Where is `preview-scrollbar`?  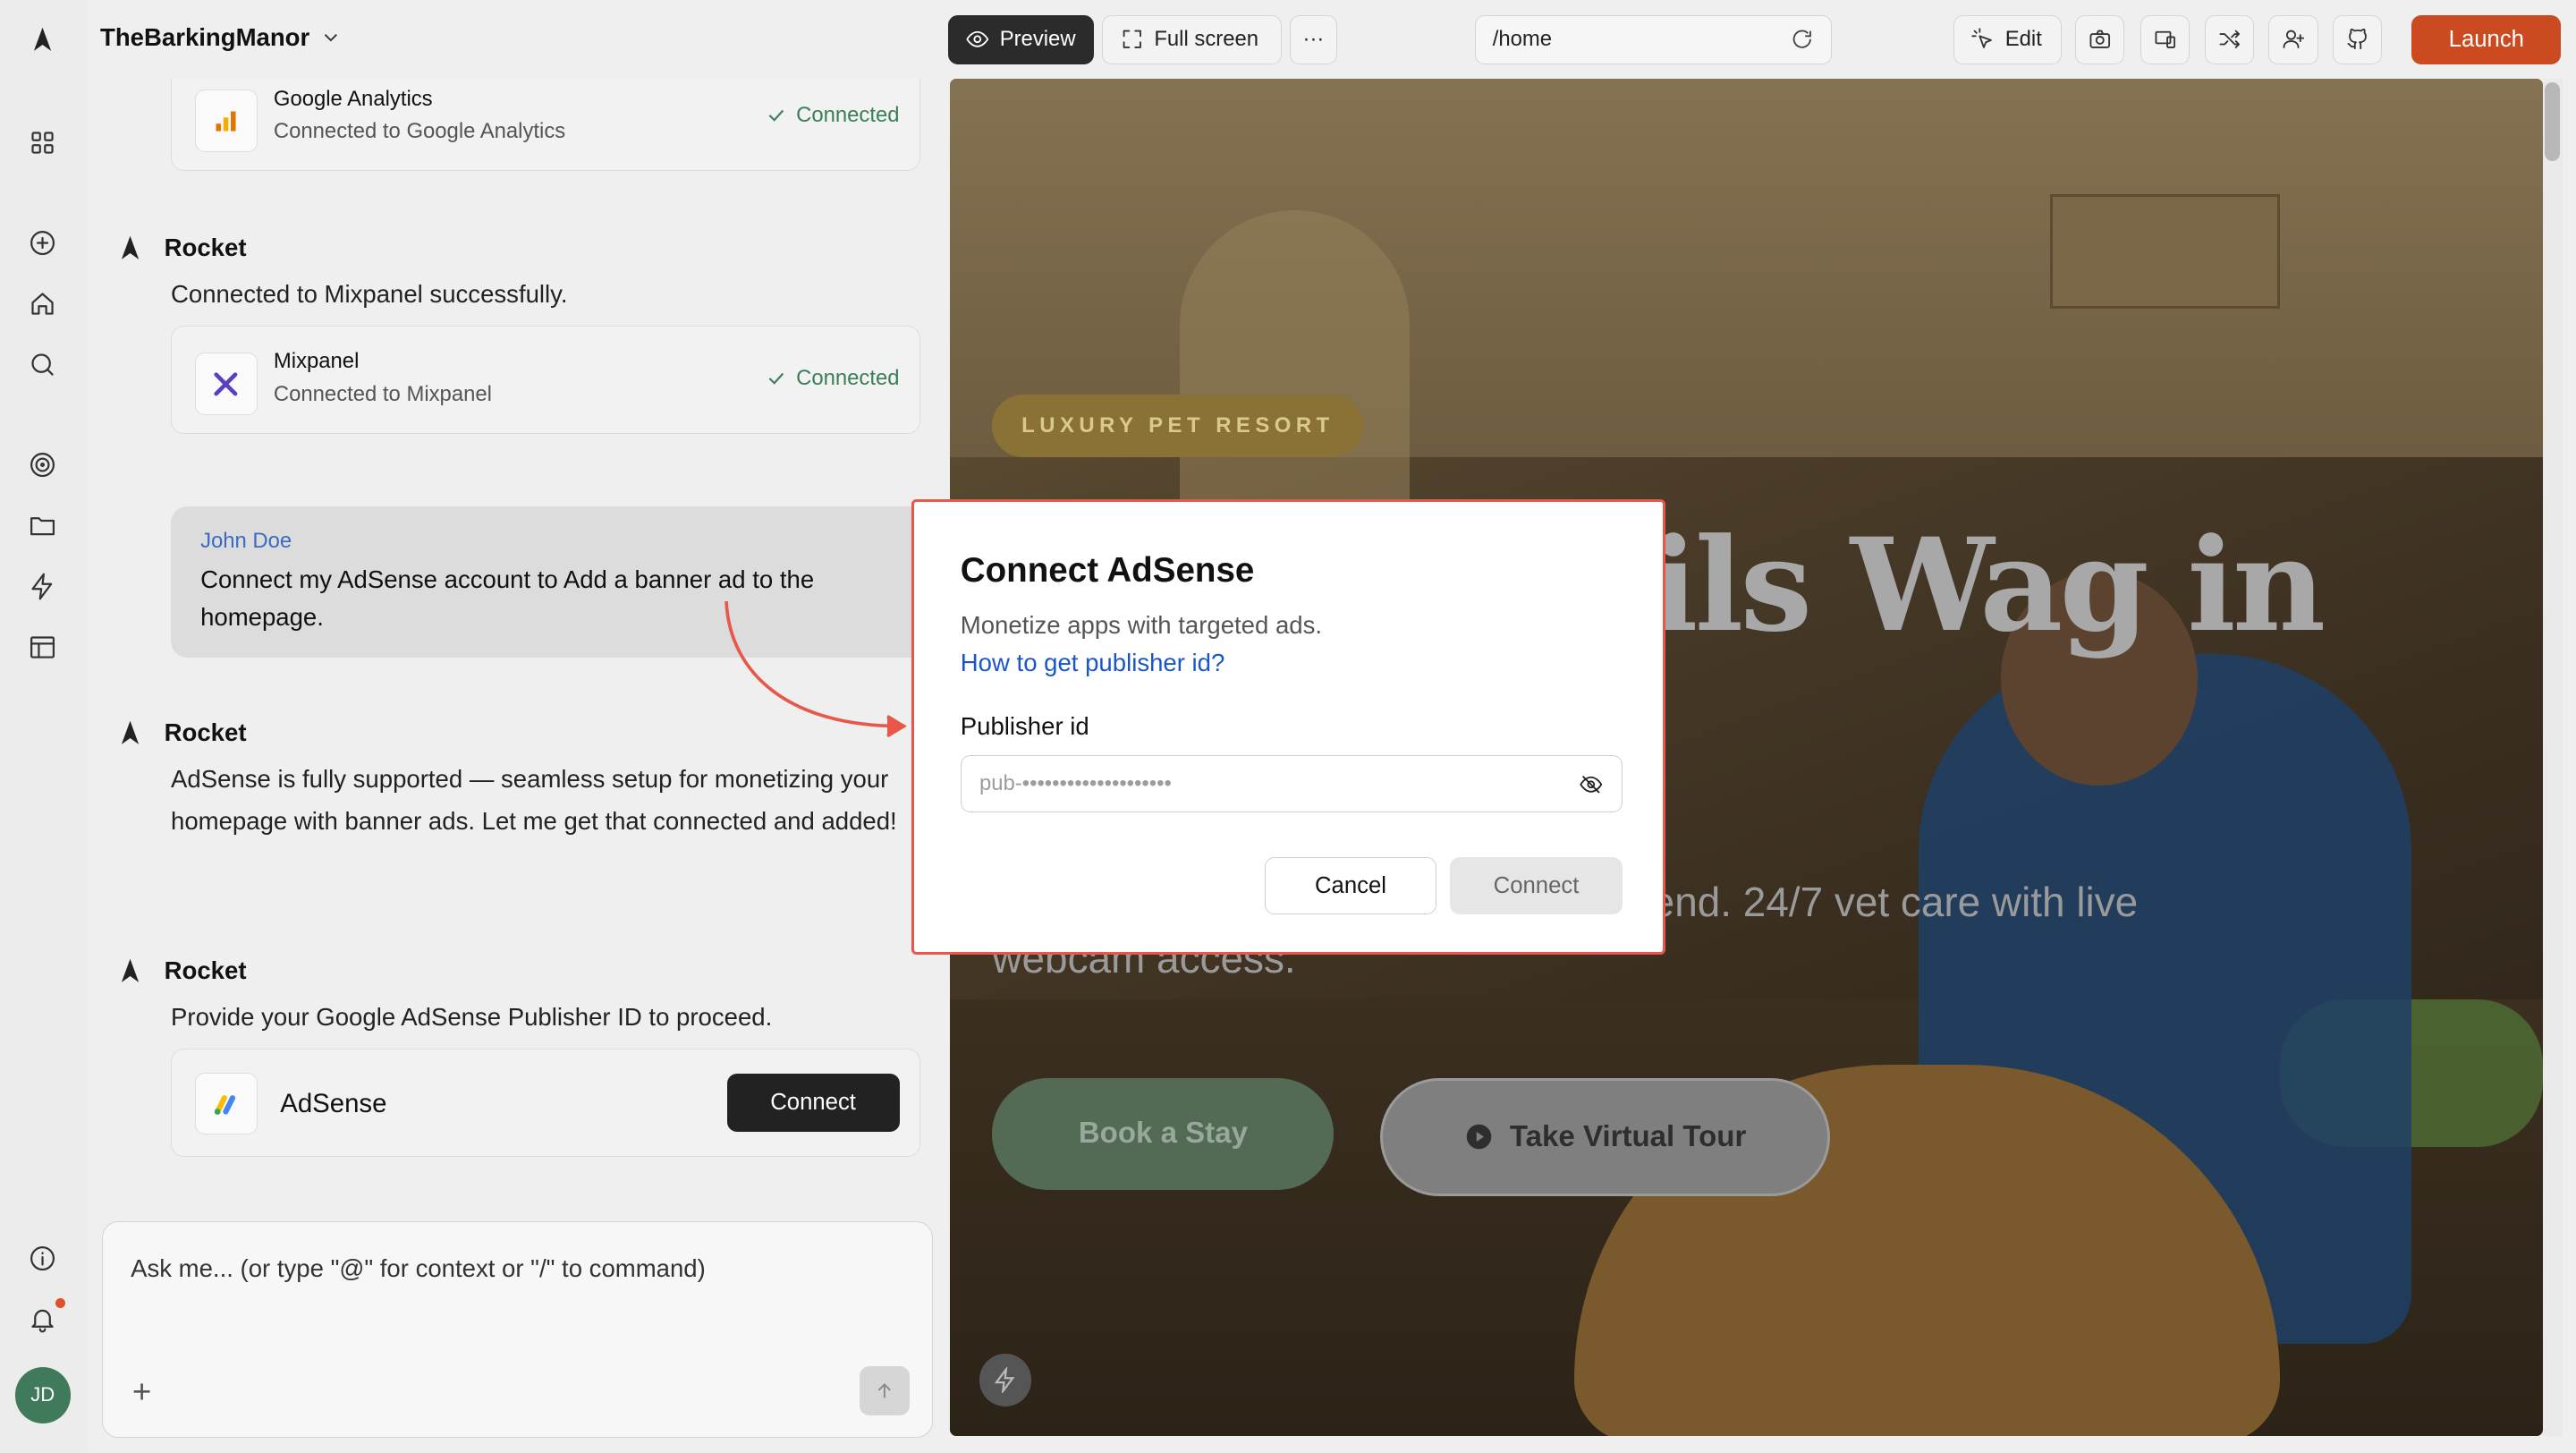
preview-scrollbar is located at coordinates (2553, 758).